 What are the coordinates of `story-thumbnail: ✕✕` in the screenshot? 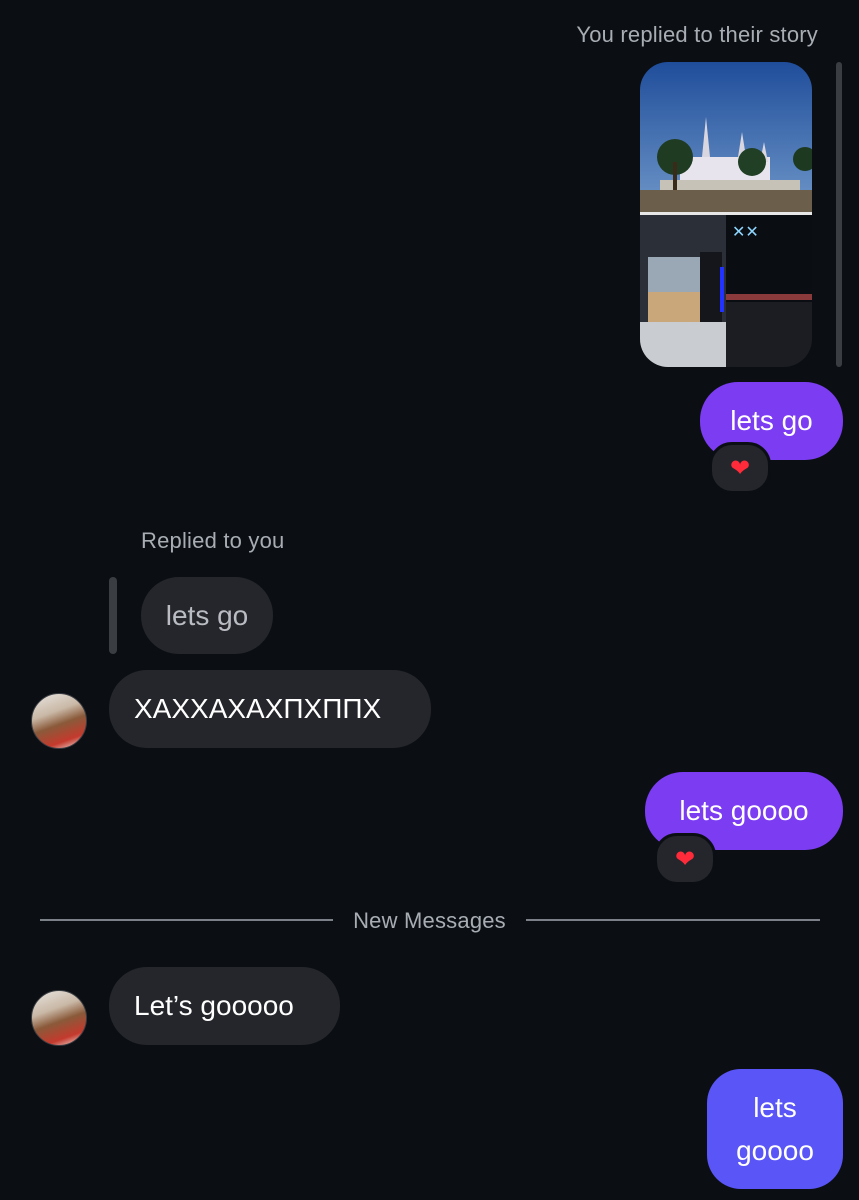 It's located at (726, 214).